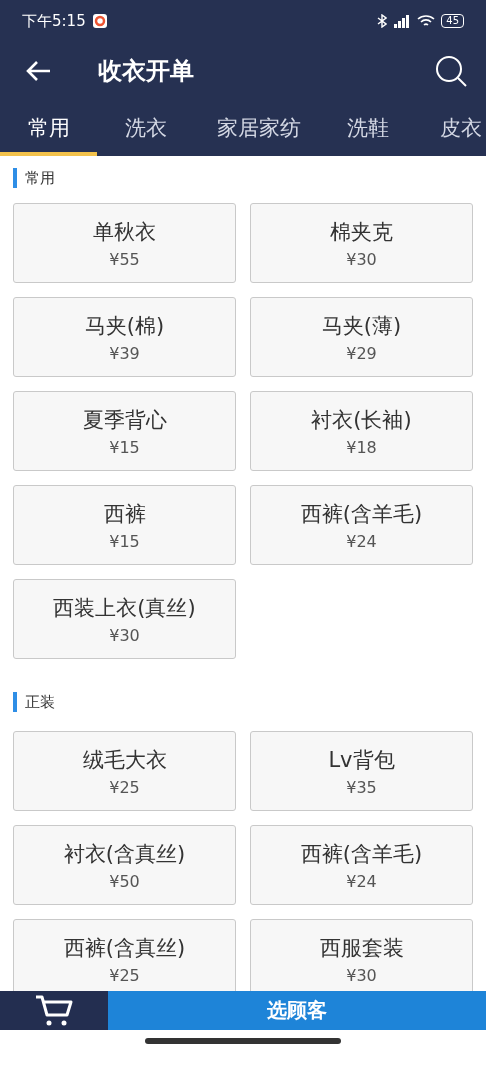 The width and height of the screenshot is (486, 1080). I want to click on section-title: 常用, so click(40, 178).